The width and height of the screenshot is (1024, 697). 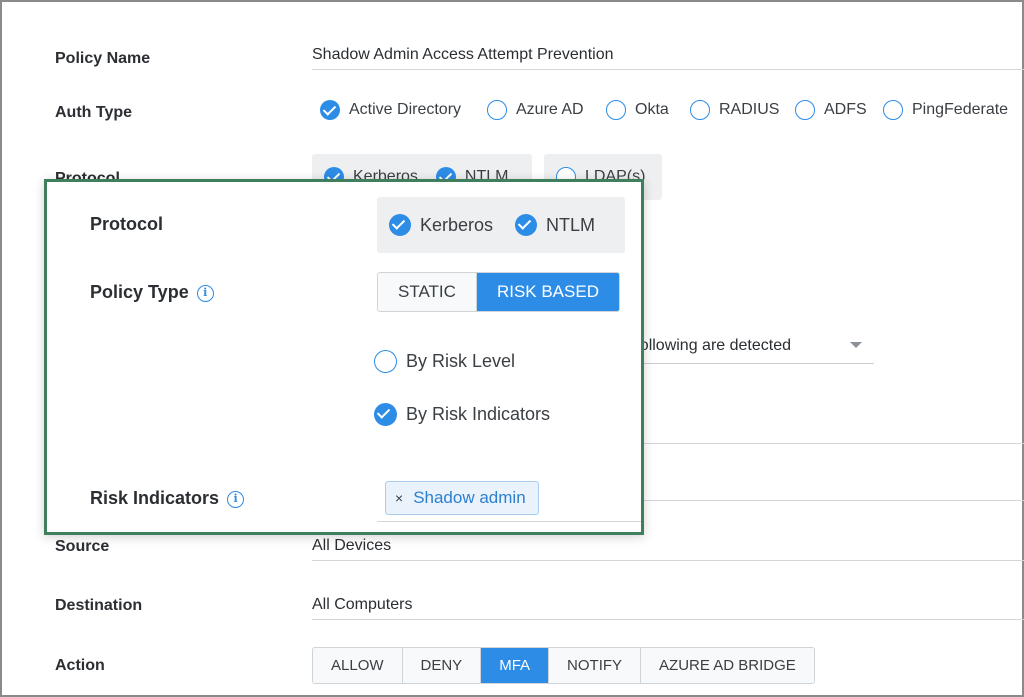 I want to click on auth-option-pingfederate: PingFederate, so click(x=945, y=110).